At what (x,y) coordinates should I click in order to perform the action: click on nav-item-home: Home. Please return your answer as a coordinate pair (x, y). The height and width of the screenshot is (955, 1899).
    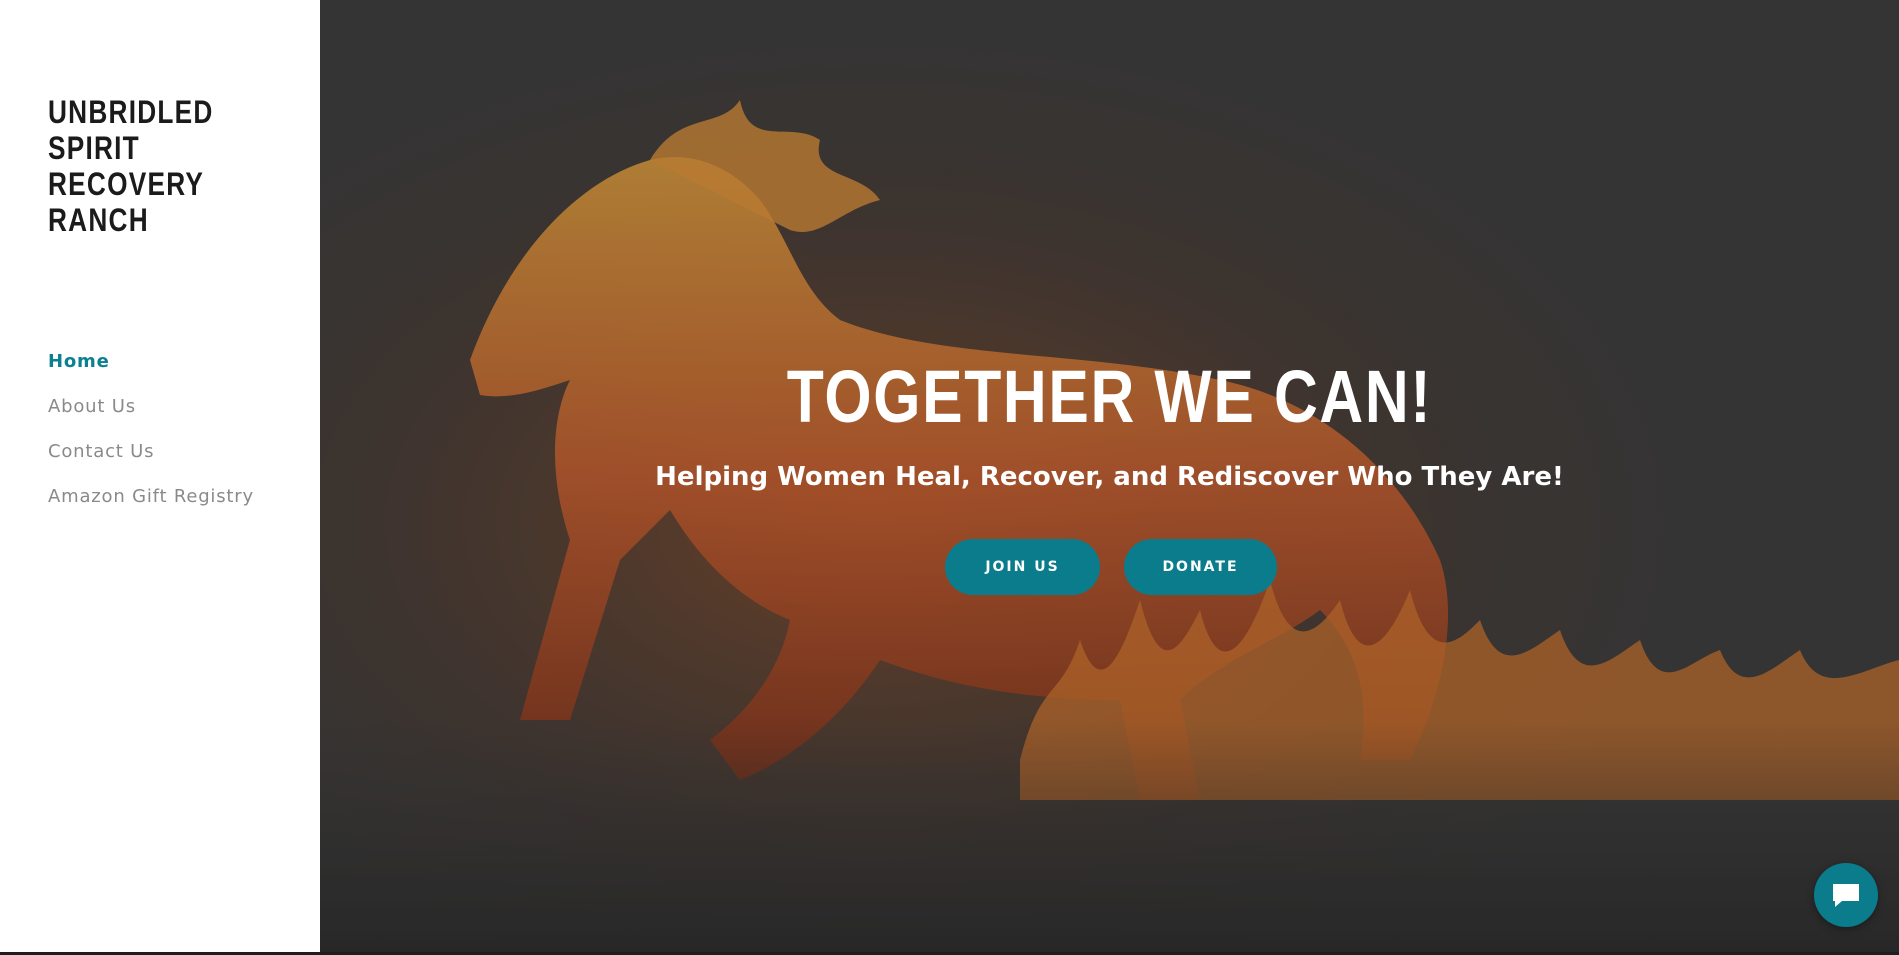
    Looking at the image, I should click on (151, 372).